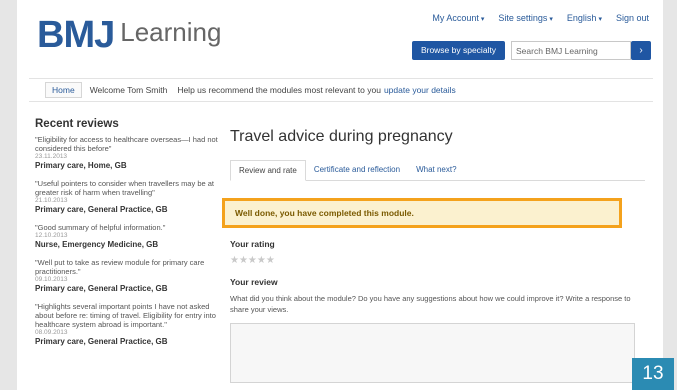  Describe the element at coordinates (81, 165) in the screenshot. I see `review-author: Primary care, Home, GB` at that location.